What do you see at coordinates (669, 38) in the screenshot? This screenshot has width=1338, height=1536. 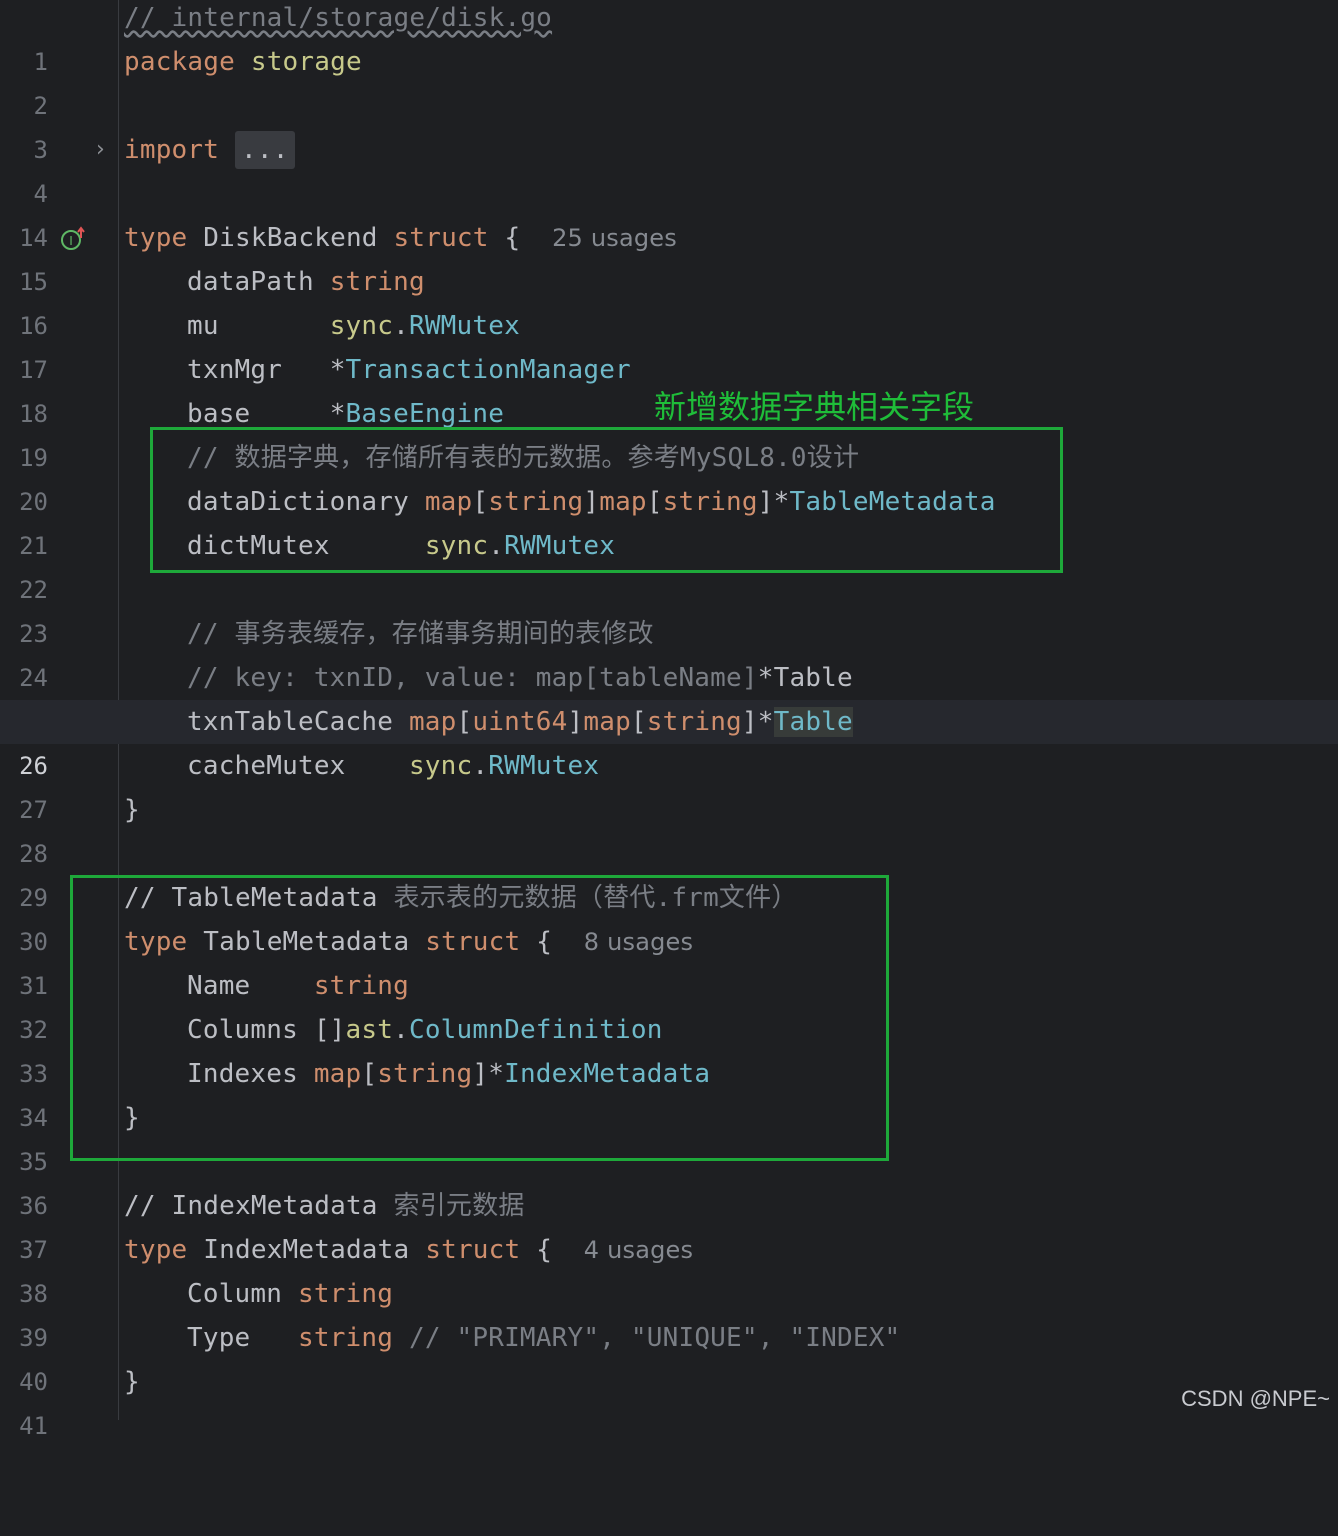 I see `code-line: 1 // internal/storage/disk.go` at bounding box center [669, 38].